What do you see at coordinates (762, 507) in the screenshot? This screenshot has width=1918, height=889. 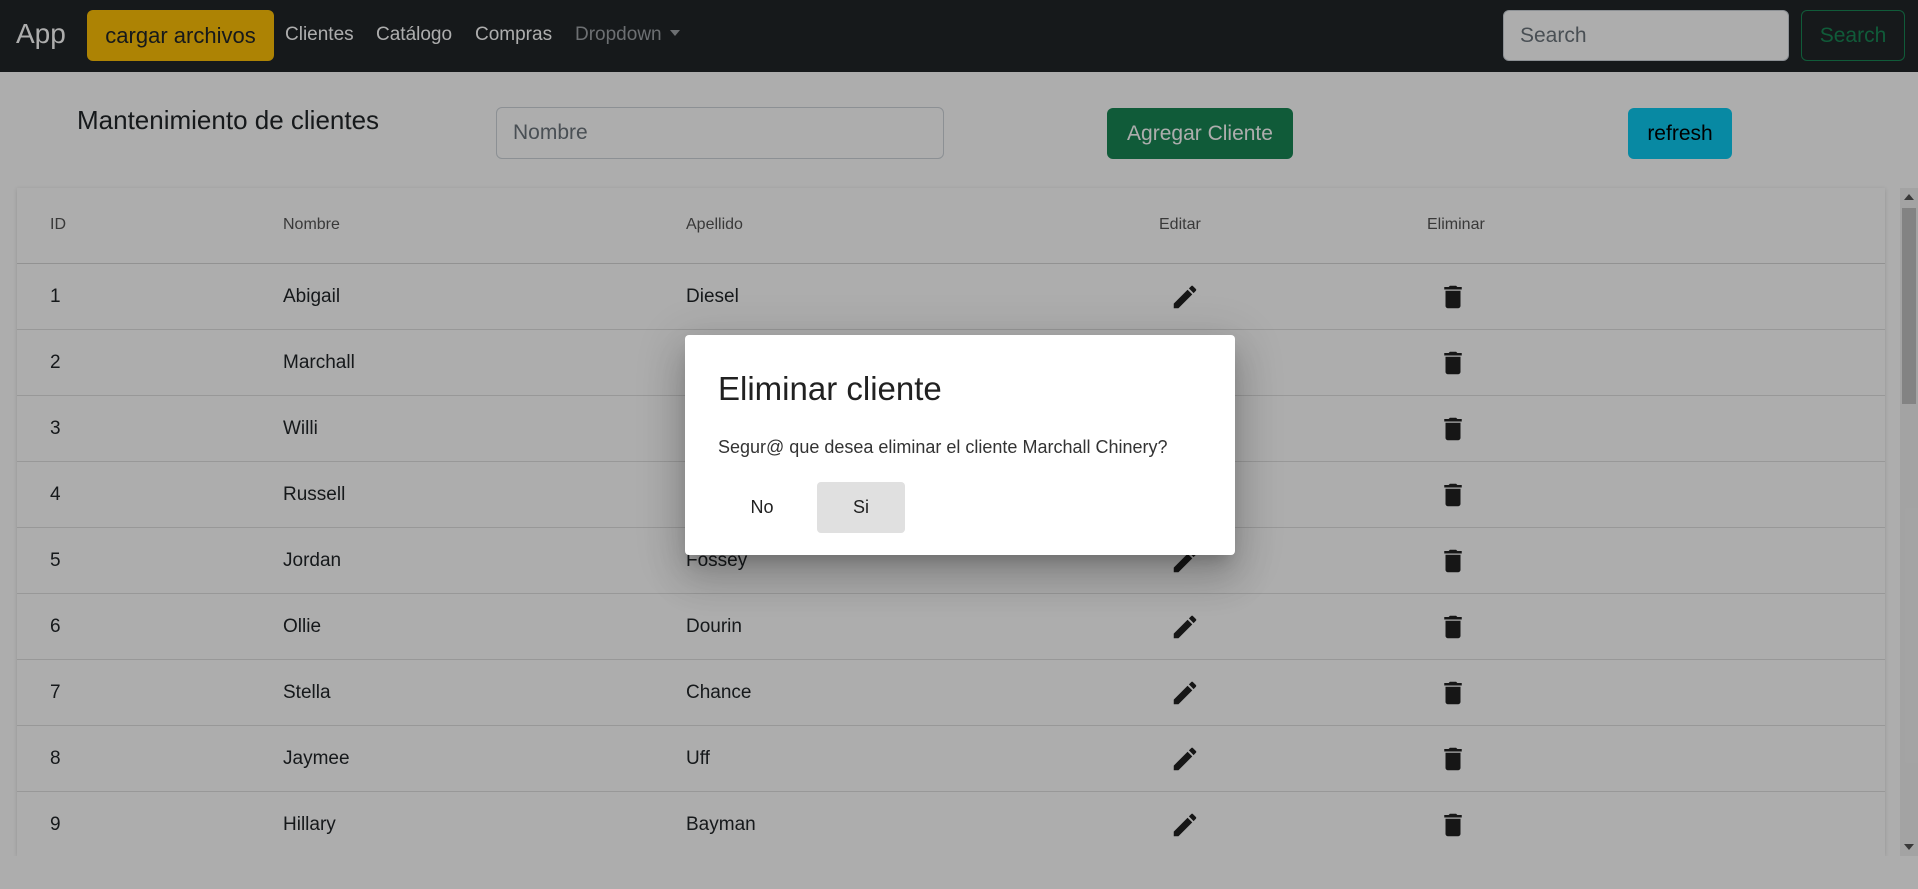 I see `dialog-no-button: No` at bounding box center [762, 507].